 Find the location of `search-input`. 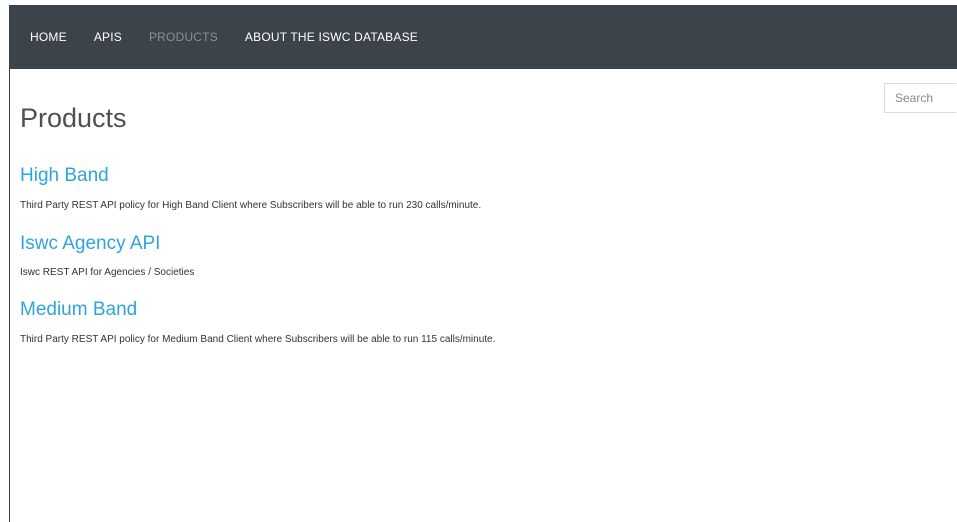

search-input is located at coordinates (920, 98).